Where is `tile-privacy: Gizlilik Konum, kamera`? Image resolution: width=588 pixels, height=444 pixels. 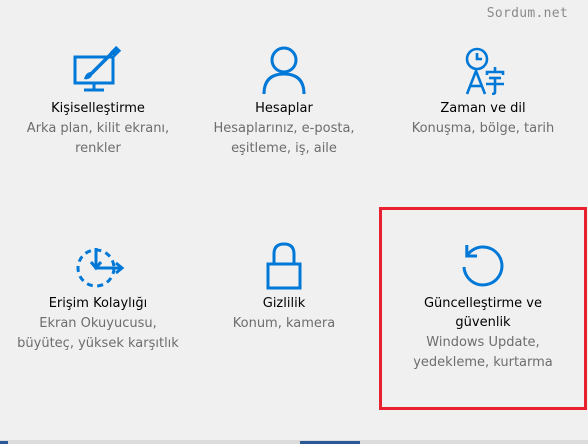 tile-privacy: Gizlilik Konum, kamera is located at coordinates (284, 287).